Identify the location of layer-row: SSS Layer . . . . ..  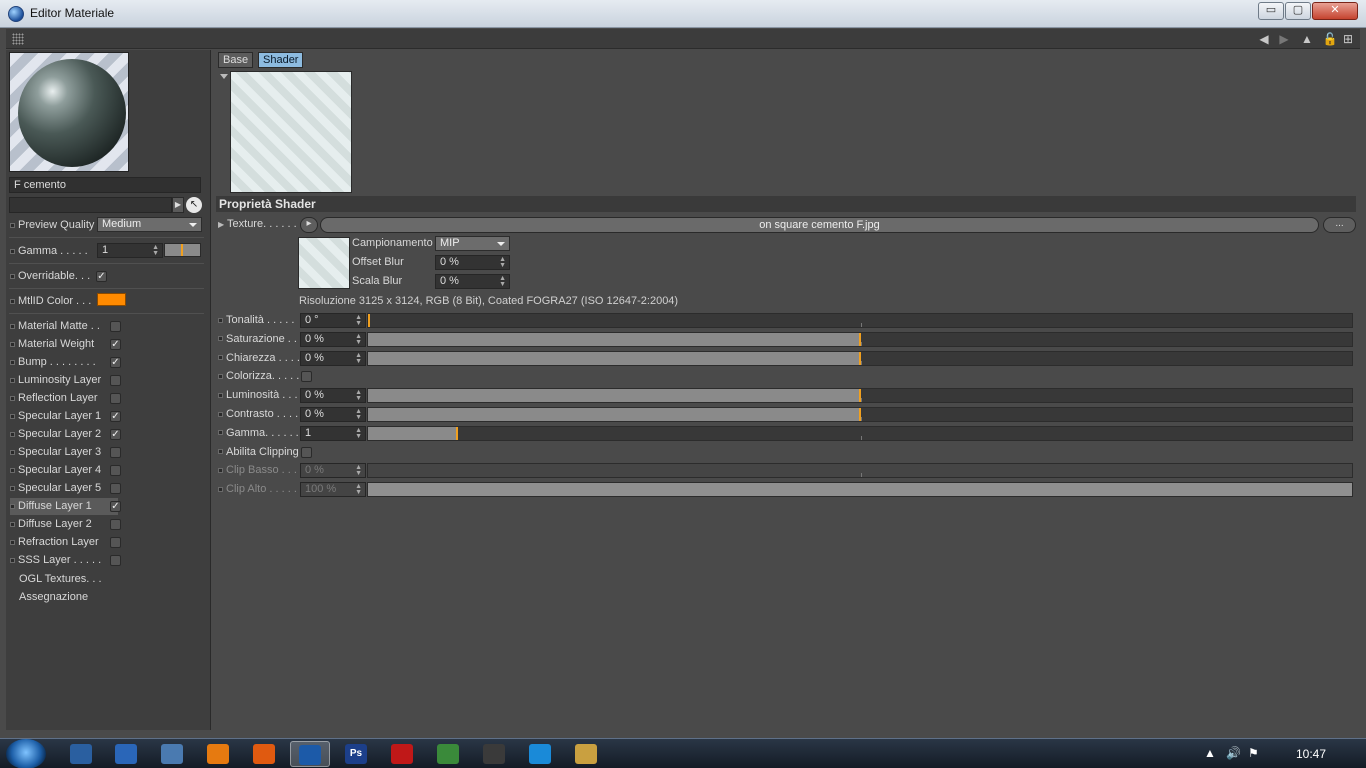
(65, 560).